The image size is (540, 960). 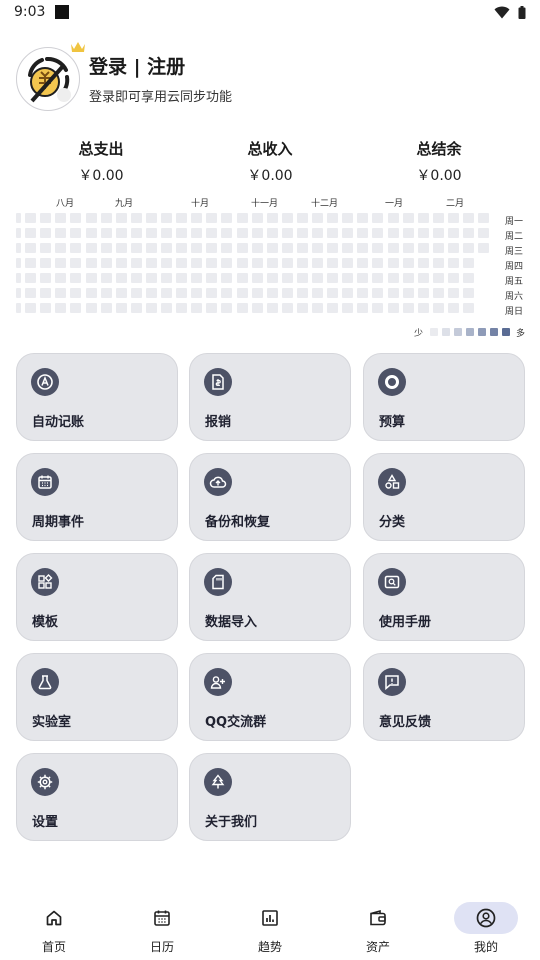 I want to click on card-label: 分类, so click(x=392, y=522).